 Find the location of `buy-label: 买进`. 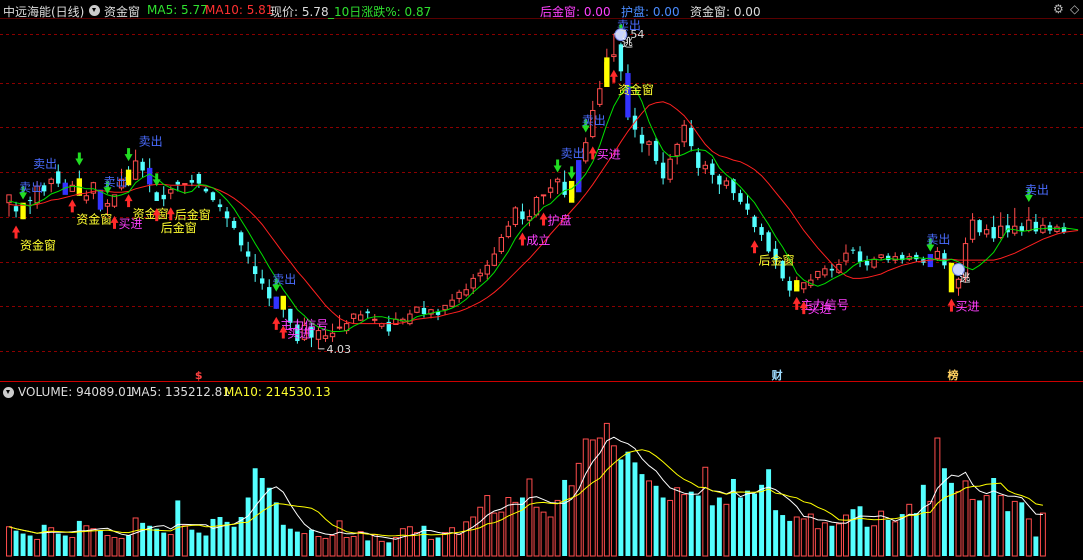

buy-label: 买进 is located at coordinates (299, 334).